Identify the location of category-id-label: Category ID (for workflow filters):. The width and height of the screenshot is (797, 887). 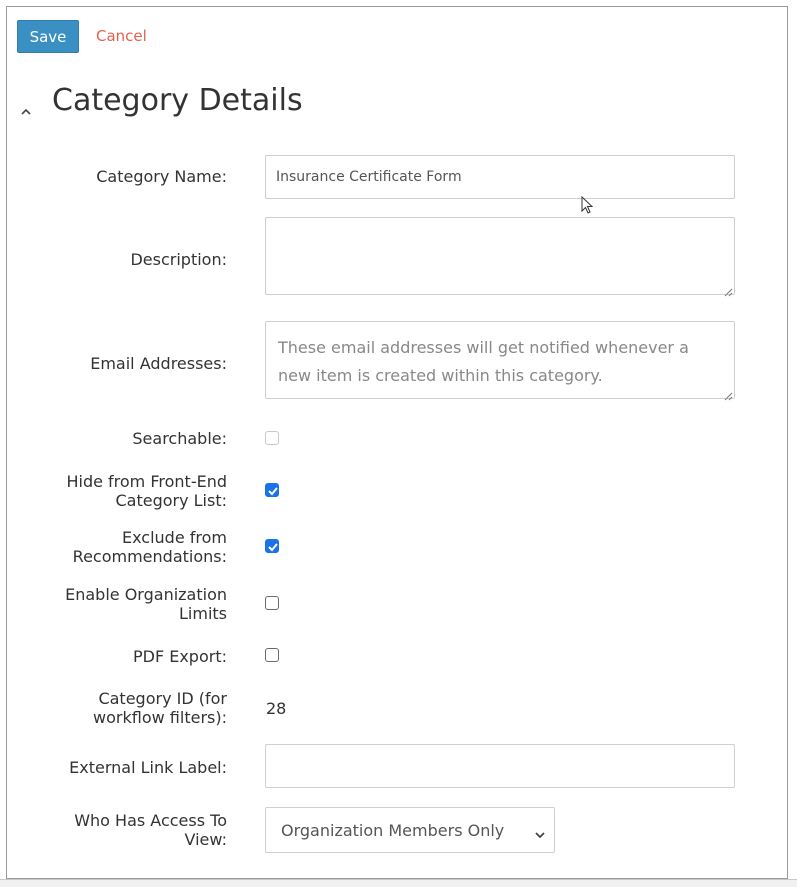
(160, 708).